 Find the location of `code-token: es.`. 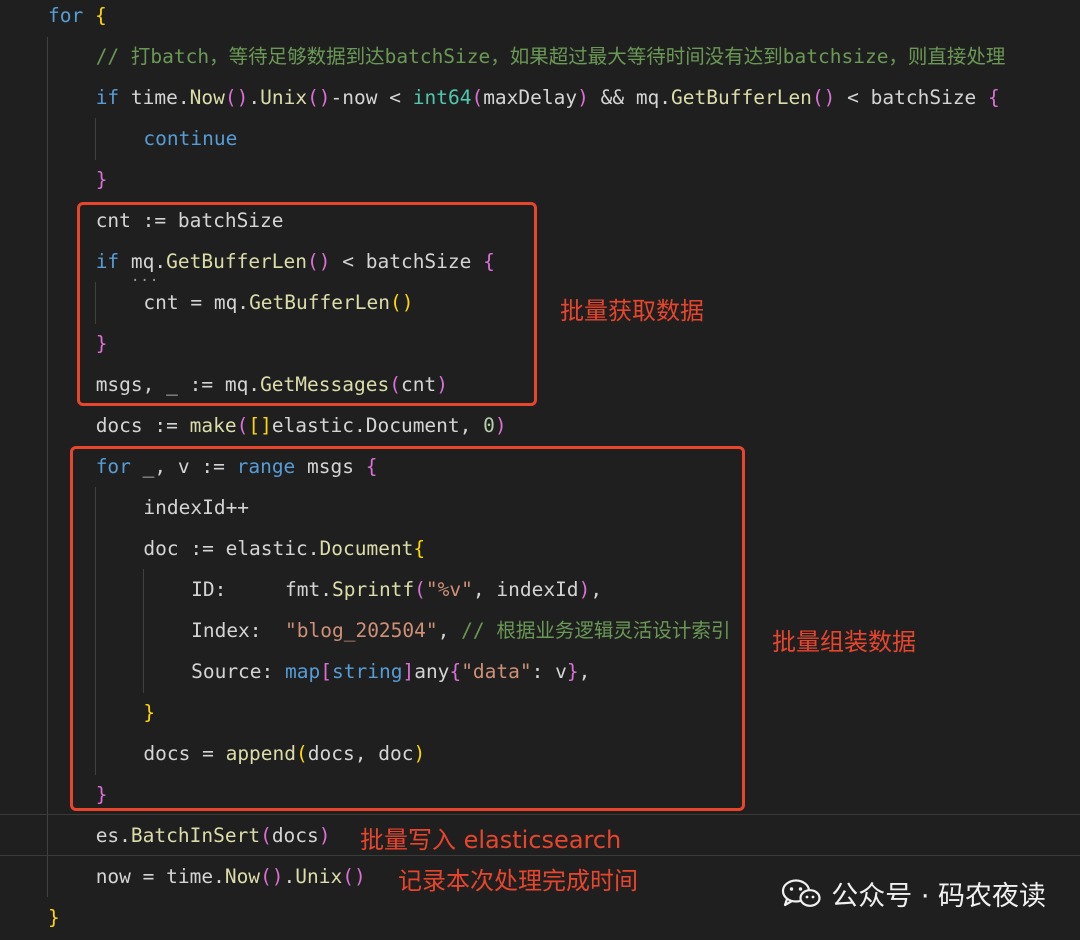

code-token: es. is located at coordinates (113, 835).